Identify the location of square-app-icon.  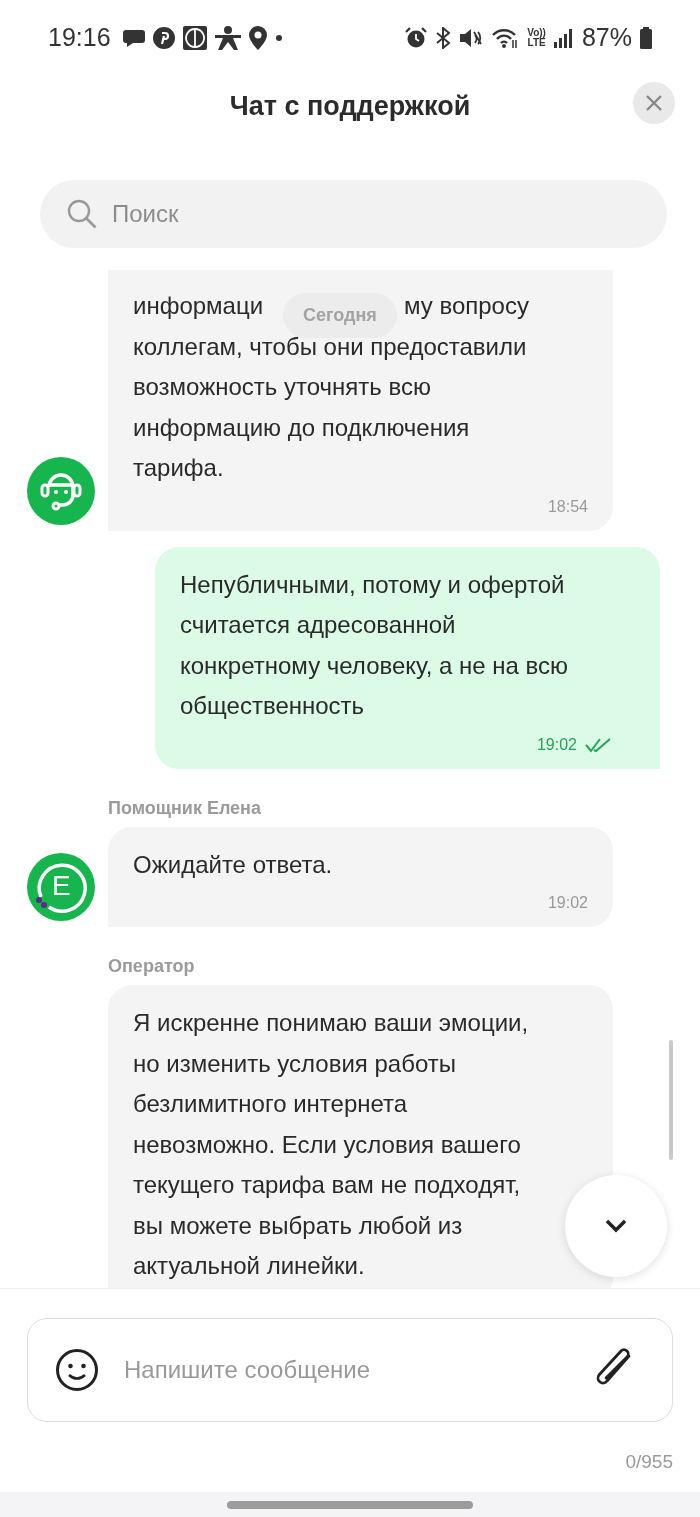
(194, 38).